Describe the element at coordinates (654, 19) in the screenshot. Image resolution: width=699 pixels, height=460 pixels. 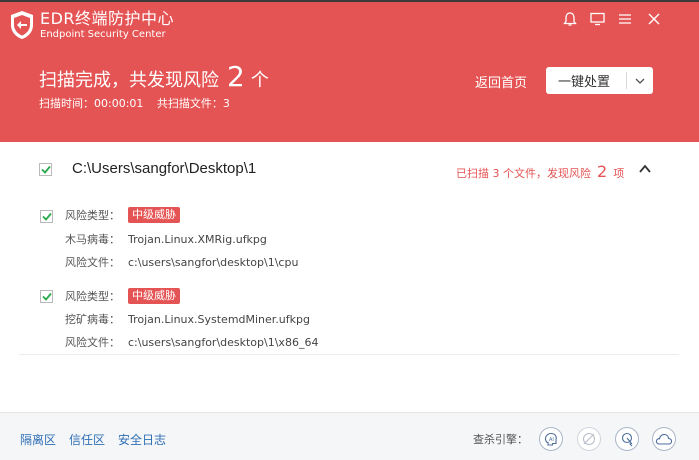
I see `close-icon` at that location.